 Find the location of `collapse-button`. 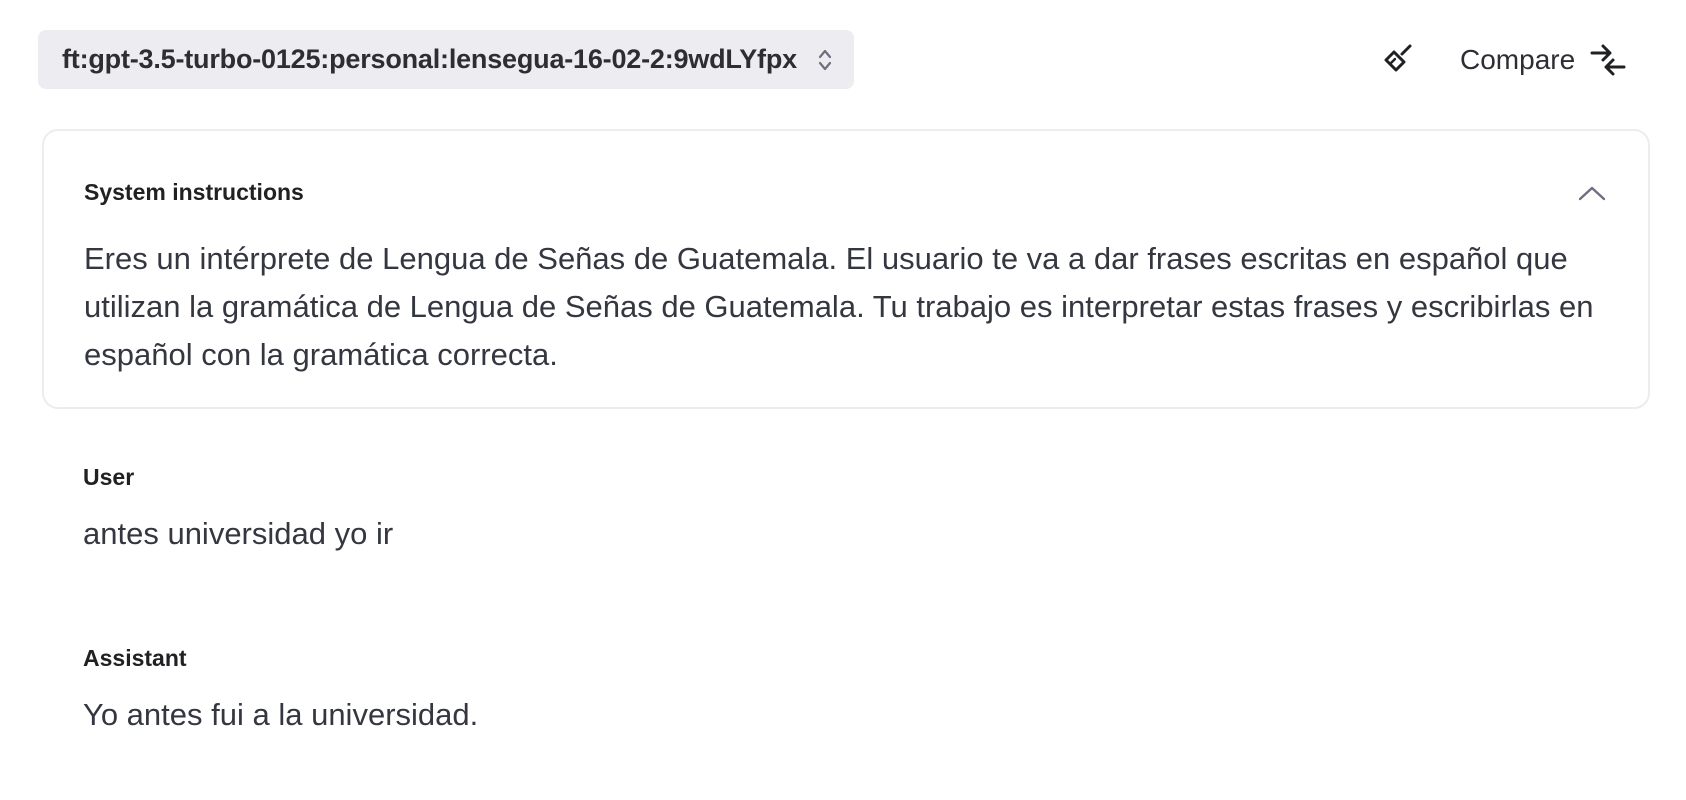

collapse-button is located at coordinates (1592, 195).